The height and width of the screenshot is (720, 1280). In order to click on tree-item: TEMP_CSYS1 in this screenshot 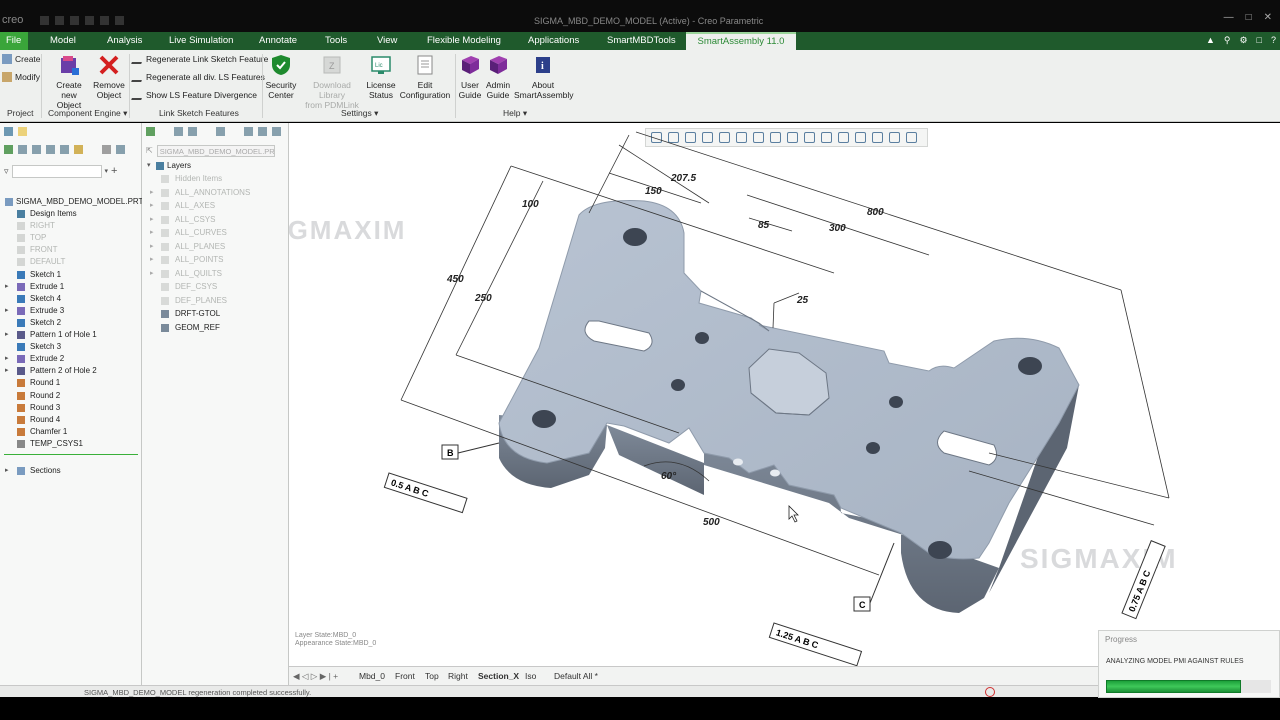, I will do `click(71, 444)`.